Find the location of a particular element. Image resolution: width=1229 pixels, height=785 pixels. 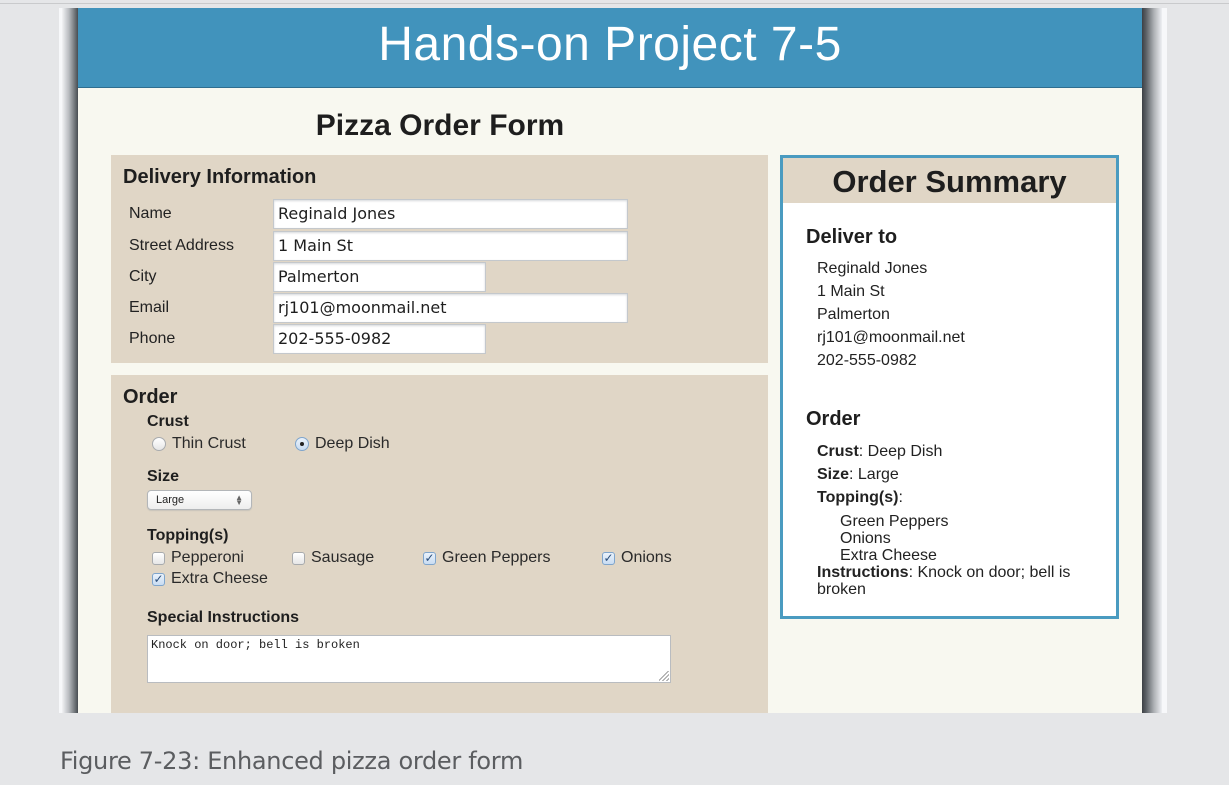

city-row: City Palmerton is located at coordinates (307, 276).